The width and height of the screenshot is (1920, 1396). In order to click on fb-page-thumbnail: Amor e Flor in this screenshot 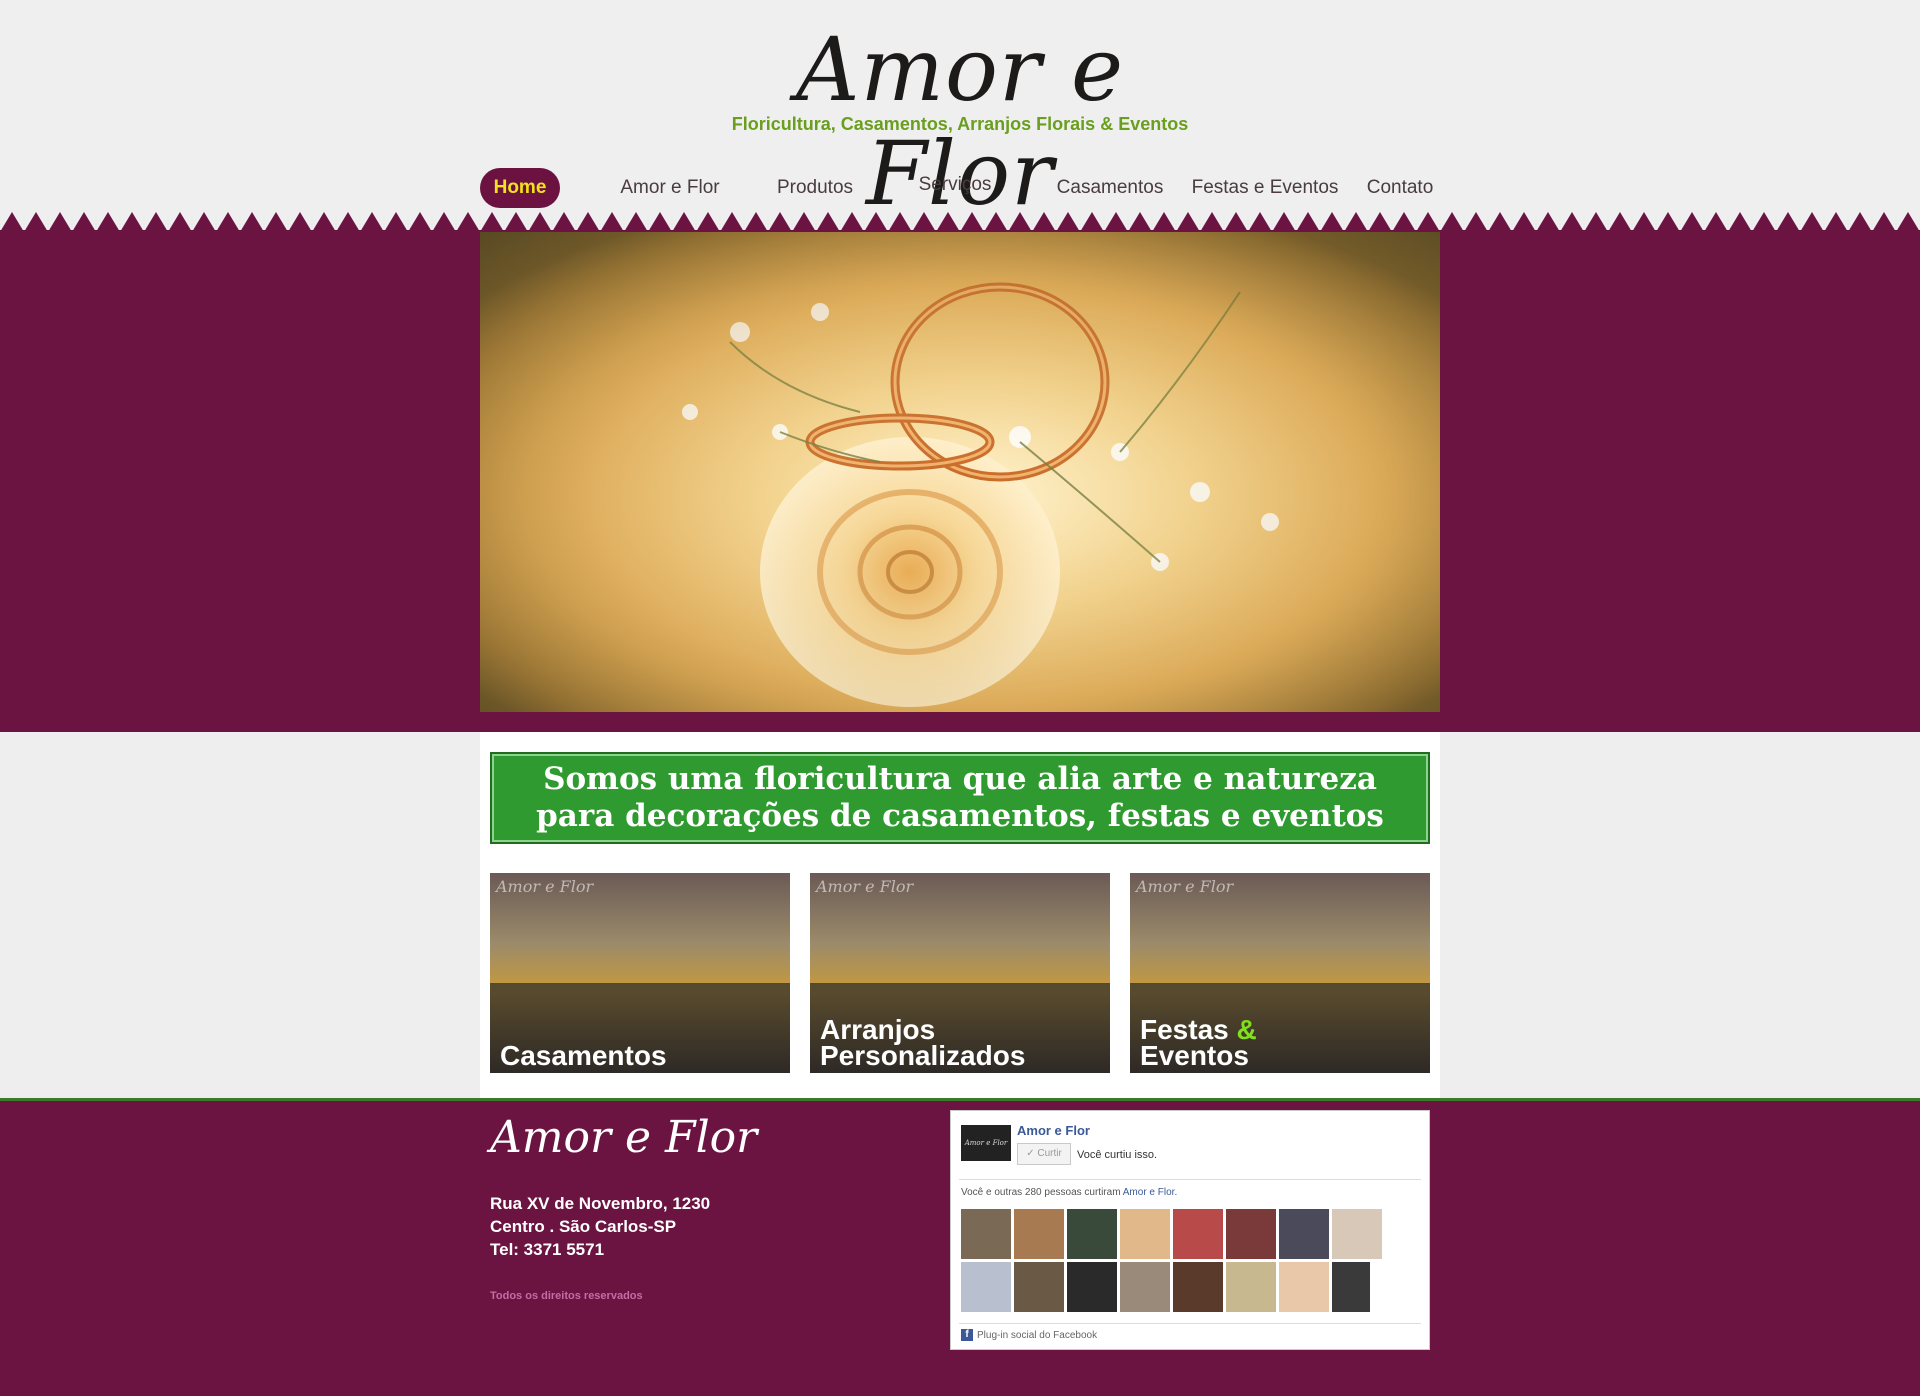, I will do `click(986, 1143)`.